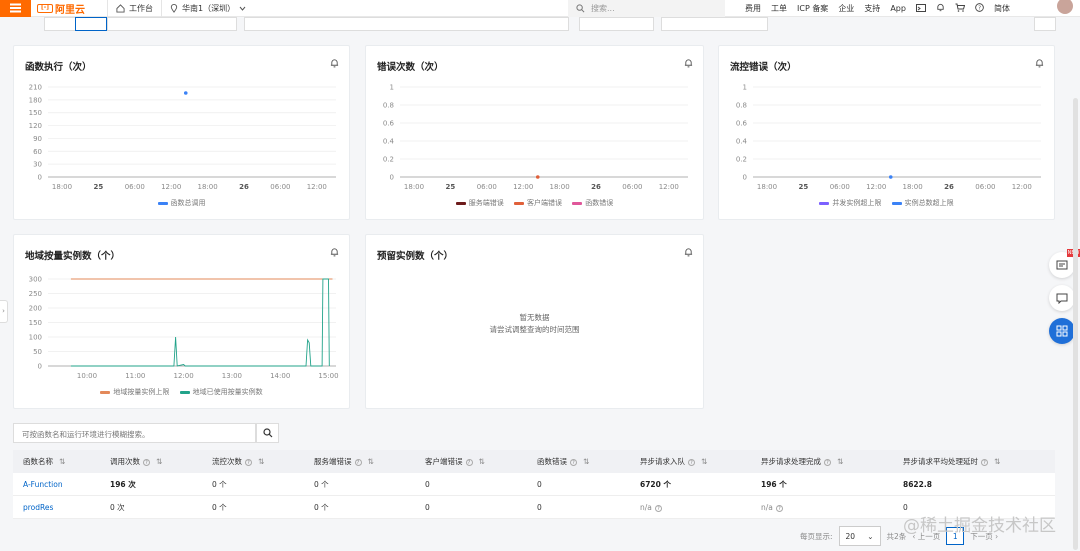 This screenshot has height=551, width=1080. What do you see at coordinates (172, 24) in the screenshot?
I see `time-range-options` at bounding box center [172, 24].